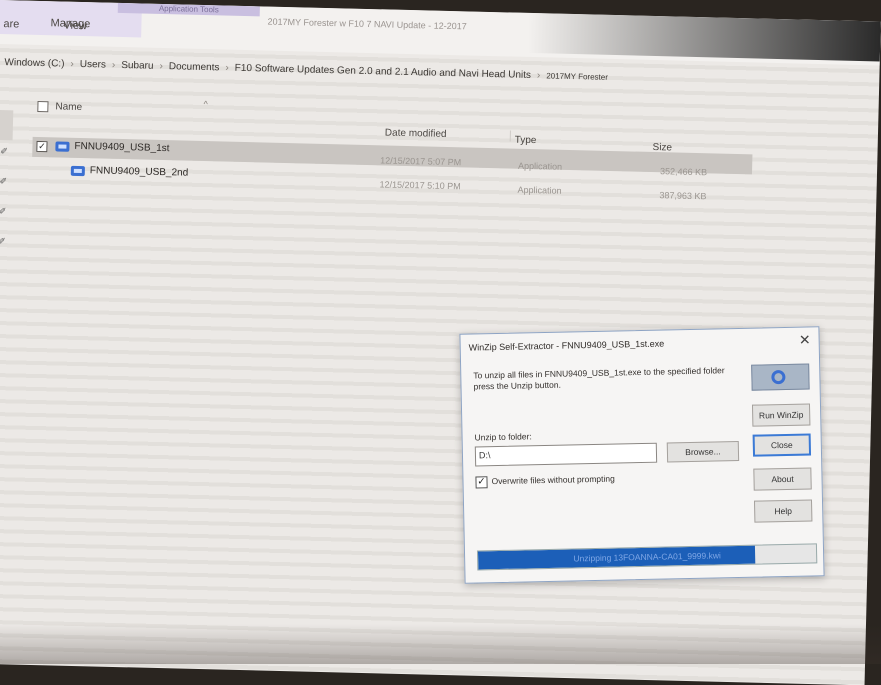 The image size is (881, 685). What do you see at coordinates (34, 63) in the screenshot?
I see `breadcrumb-drive: Windows (C:)` at bounding box center [34, 63].